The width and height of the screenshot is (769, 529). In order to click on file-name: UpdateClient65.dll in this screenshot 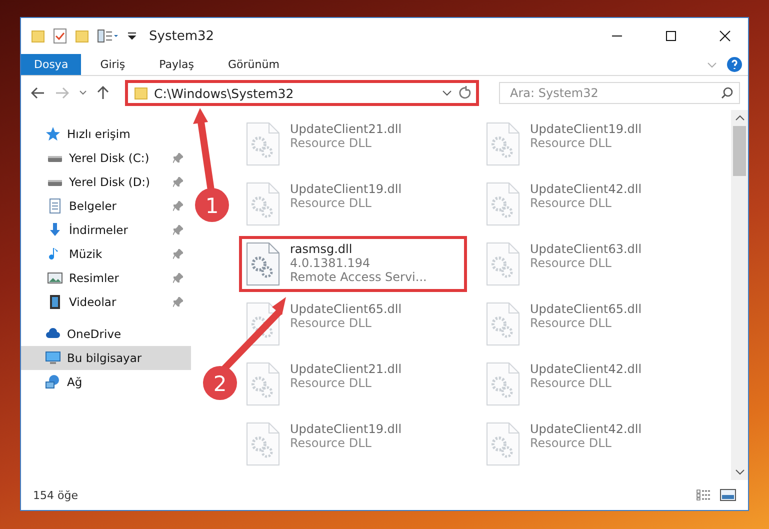, I will do `click(346, 309)`.